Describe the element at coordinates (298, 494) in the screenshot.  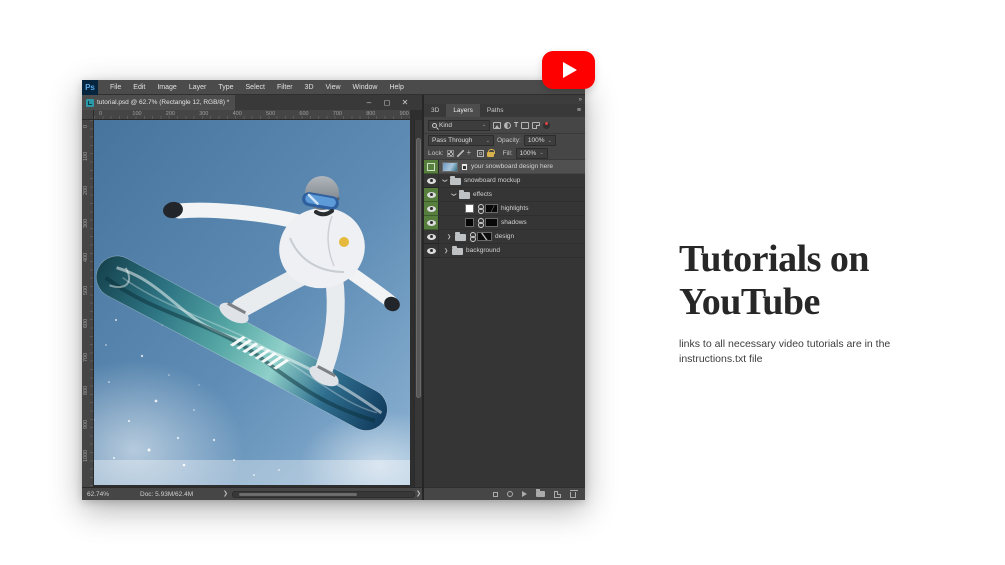
I see `horizontal-scrollbar-thumb` at that location.